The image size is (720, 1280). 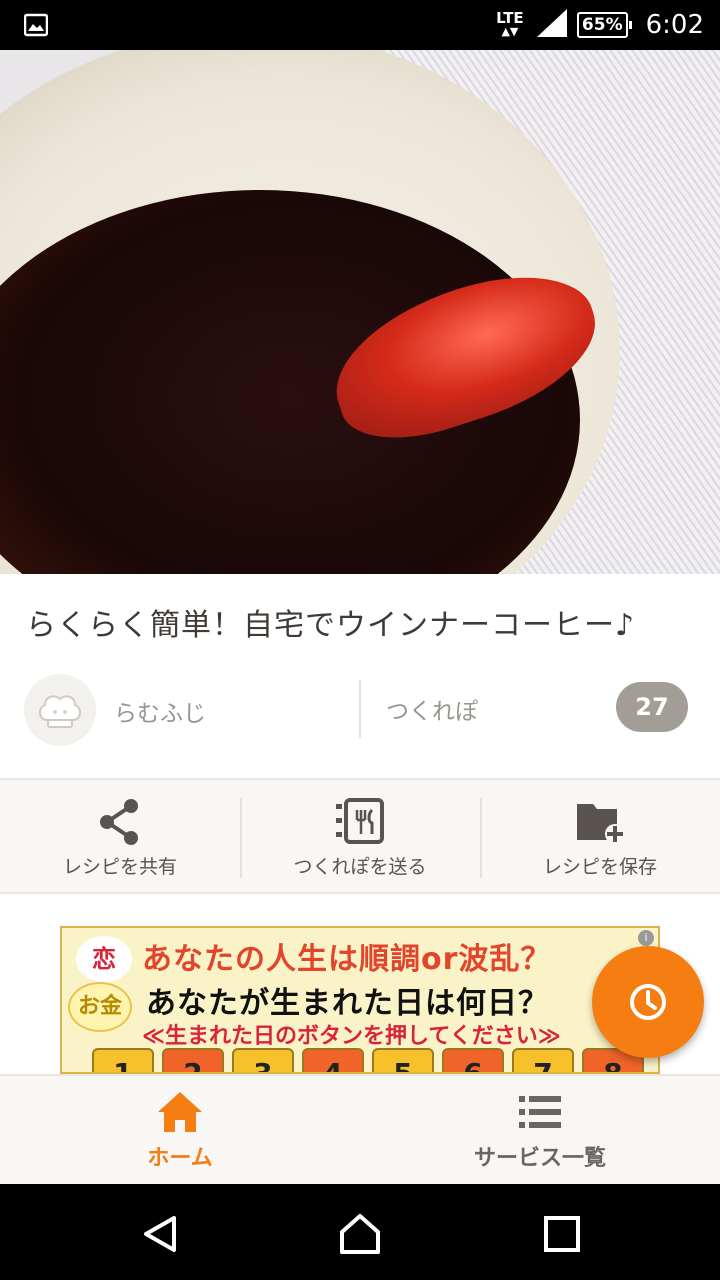 I want to click on divider, so click(x=360, y=709).